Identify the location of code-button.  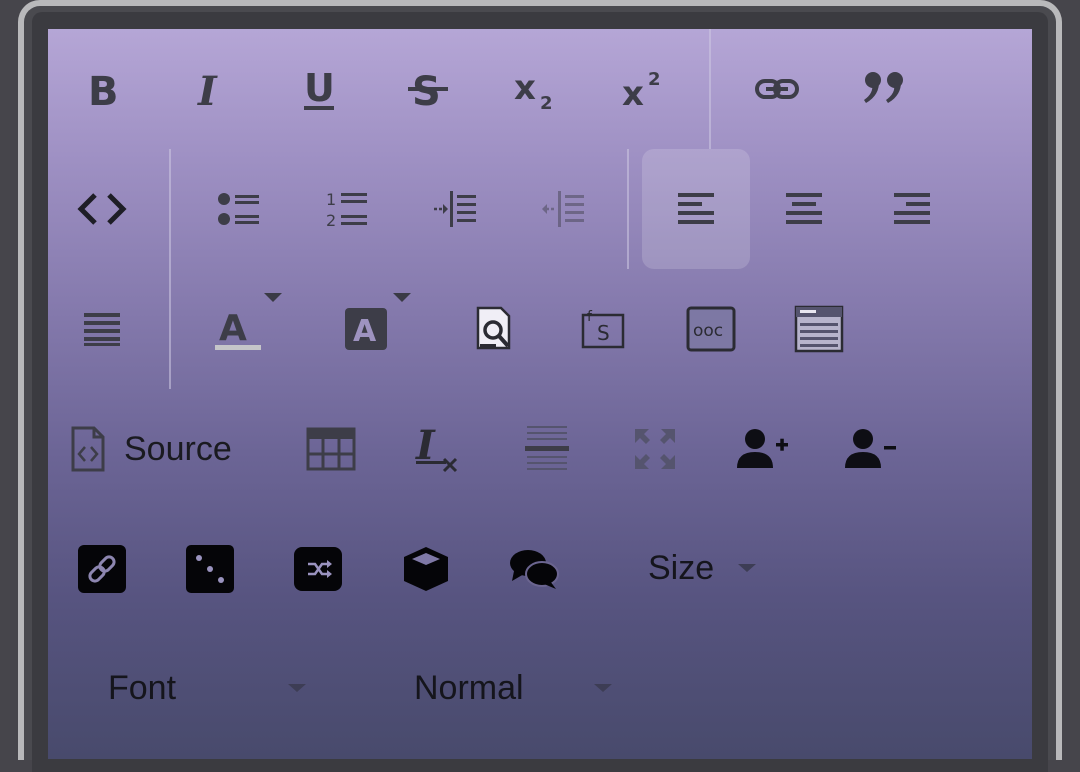
(102, 209).